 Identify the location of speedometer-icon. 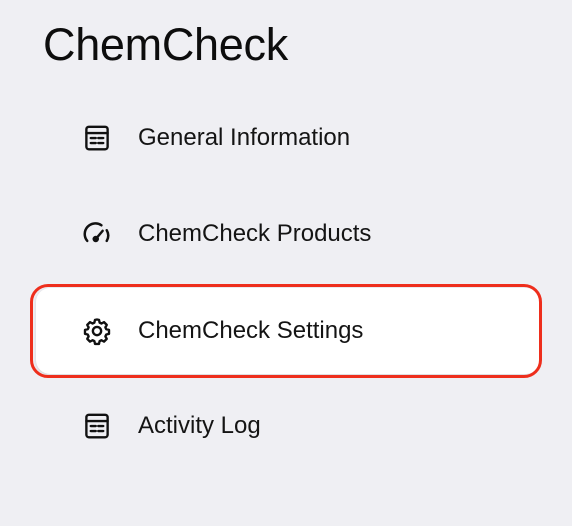
(97, 234).